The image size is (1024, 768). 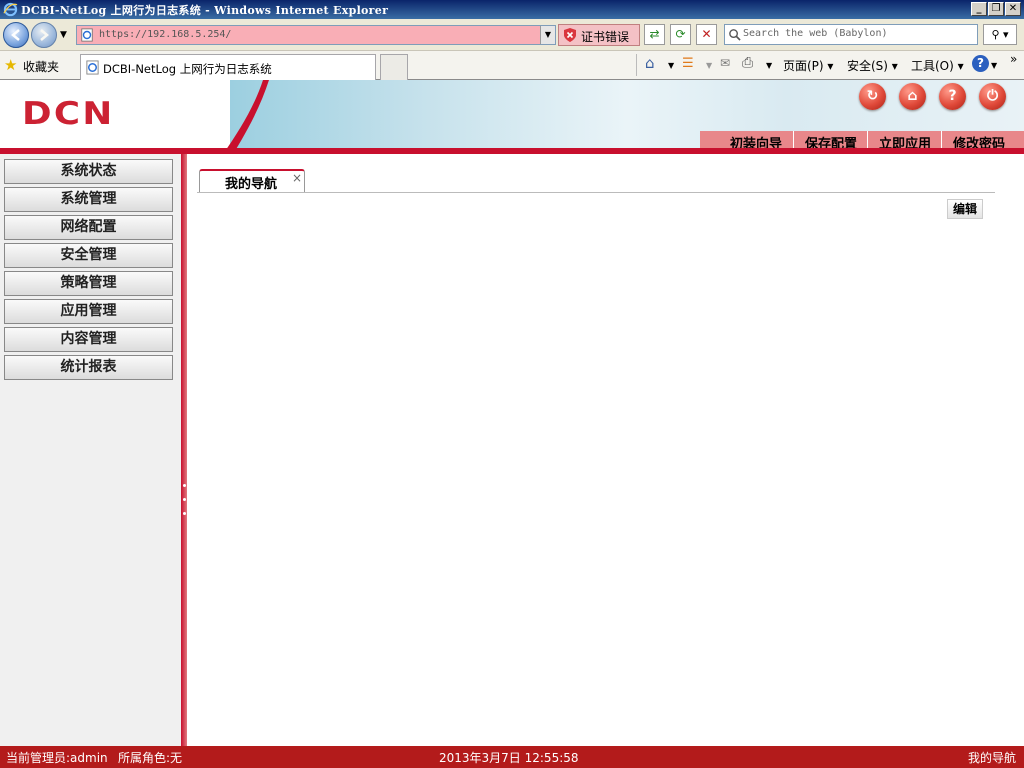 What do you see at coordinates (992, 96) in the screenshot?
I see `logout-icon: ⏻` at bounding box center [992, 96].